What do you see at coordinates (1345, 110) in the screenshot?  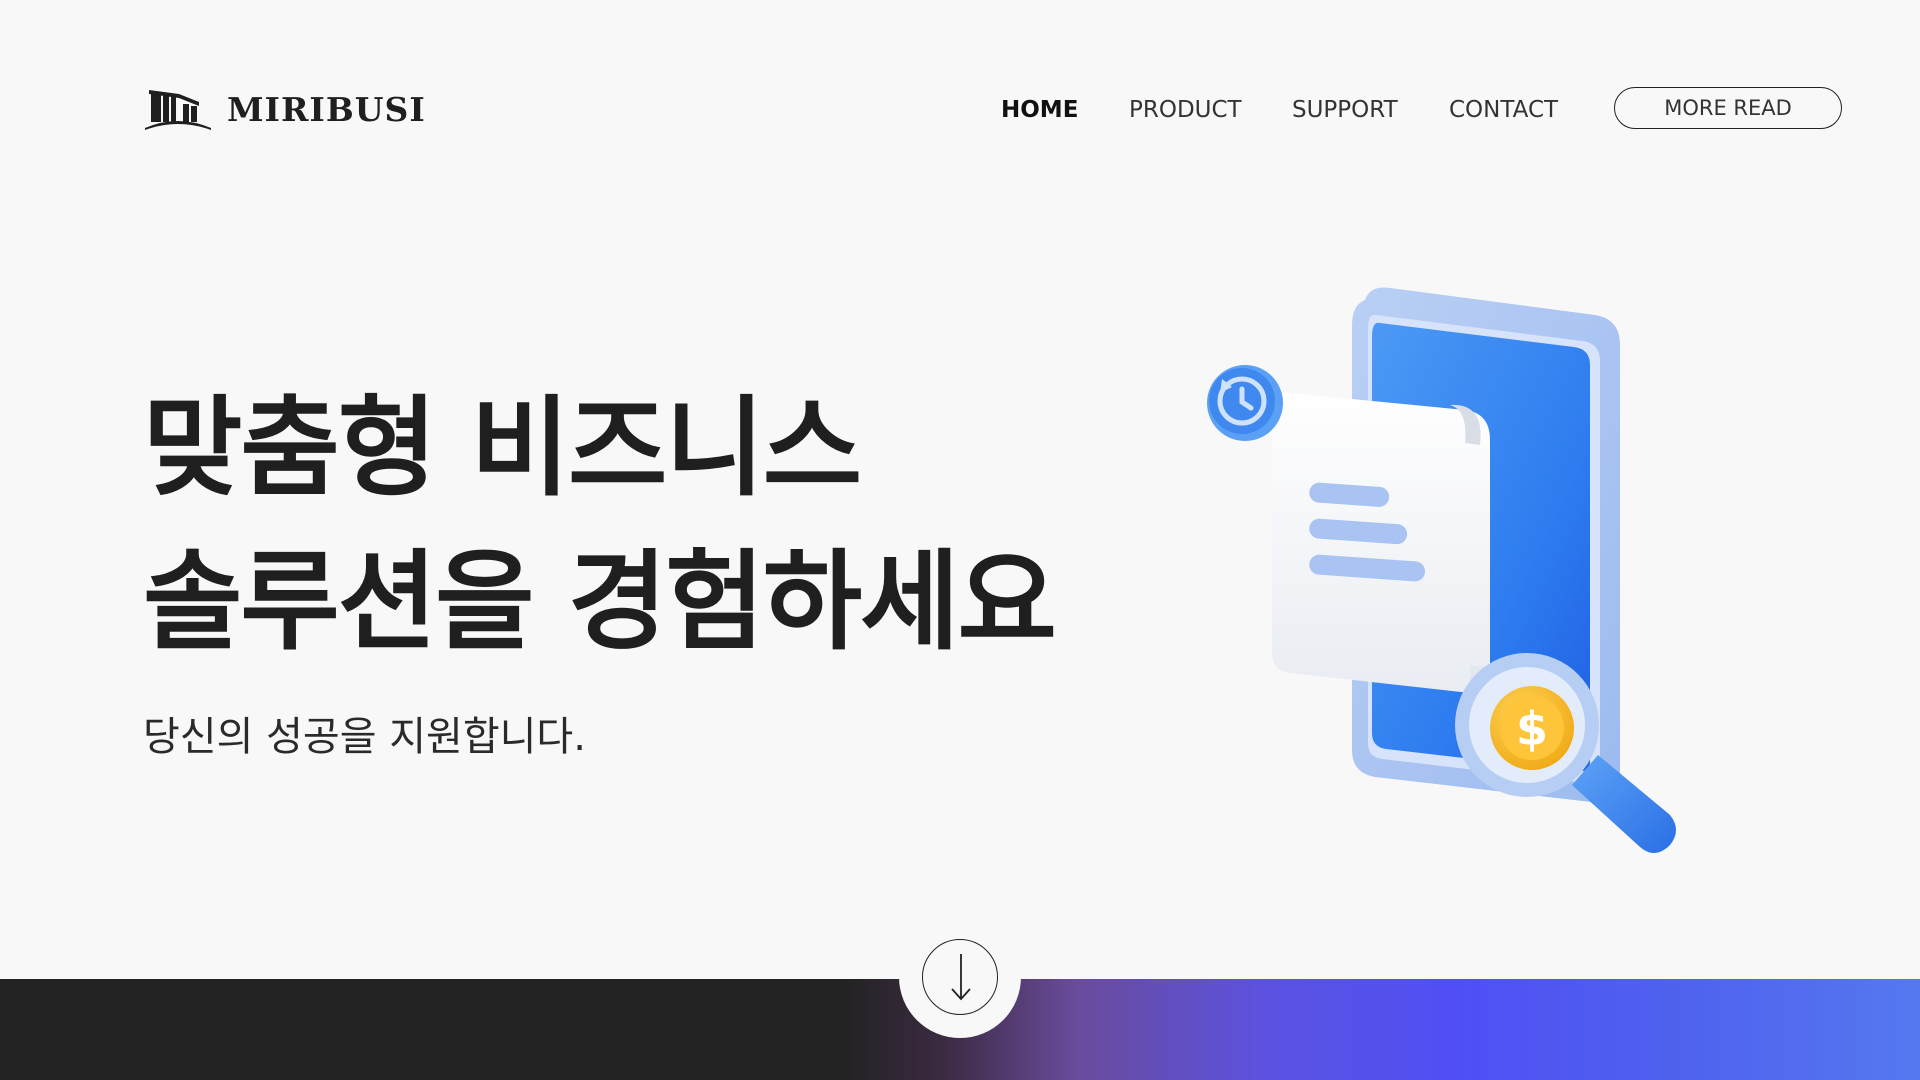 I see `nav-item-support: SUPPORT` at bounding box center [1345, 110].